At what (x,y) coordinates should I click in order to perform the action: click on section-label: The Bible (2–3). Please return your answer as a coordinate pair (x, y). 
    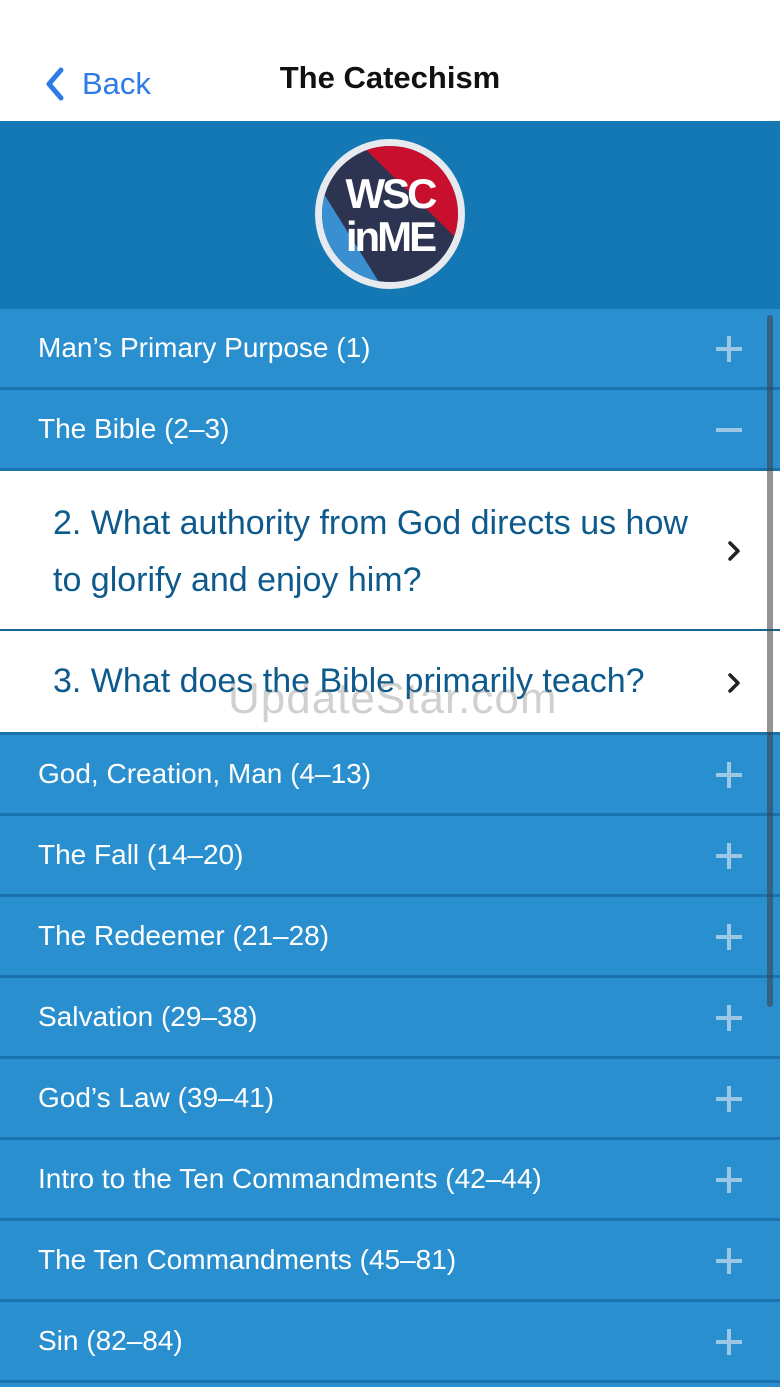
    Looking at the image, I should click on (134, 428).